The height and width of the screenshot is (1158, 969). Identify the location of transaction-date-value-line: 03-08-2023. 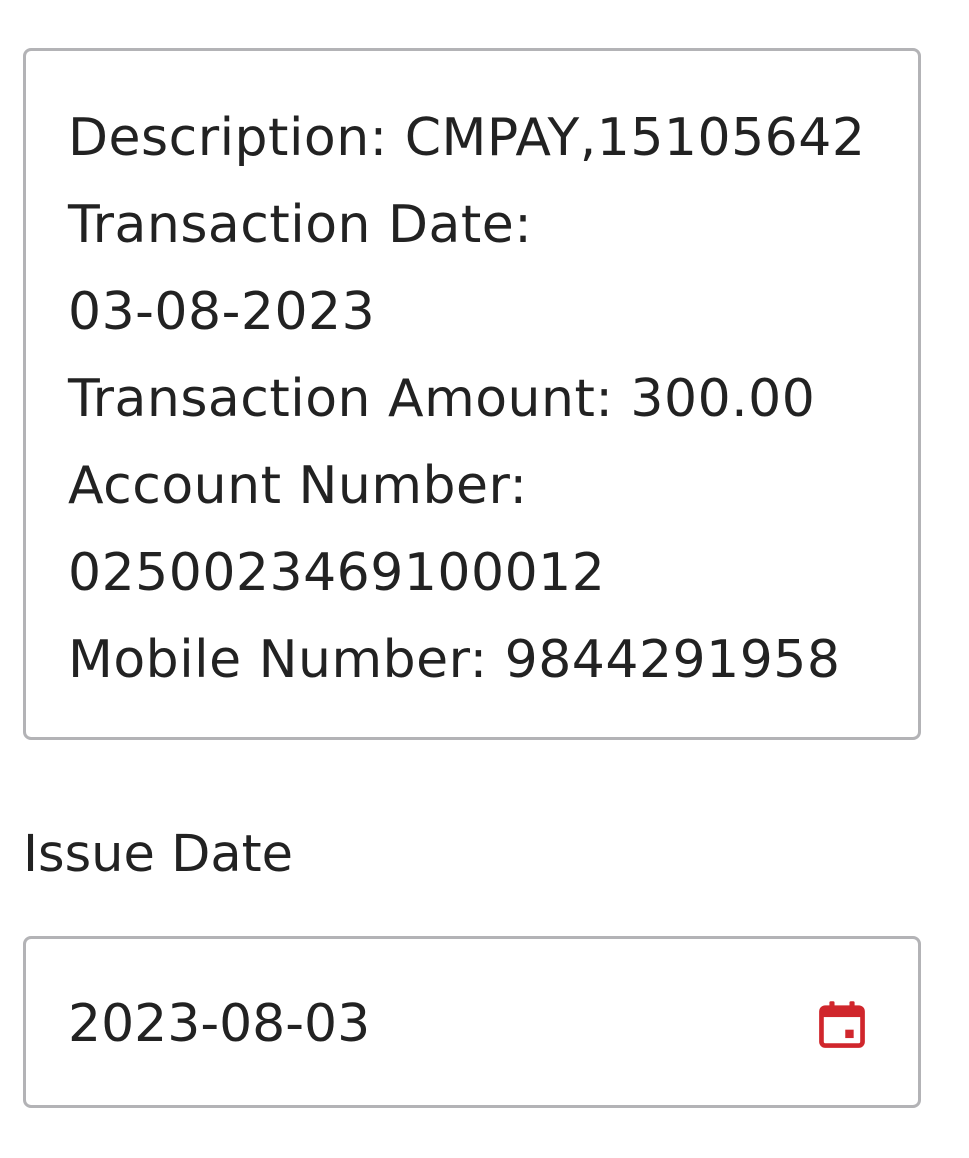
(222, 312).